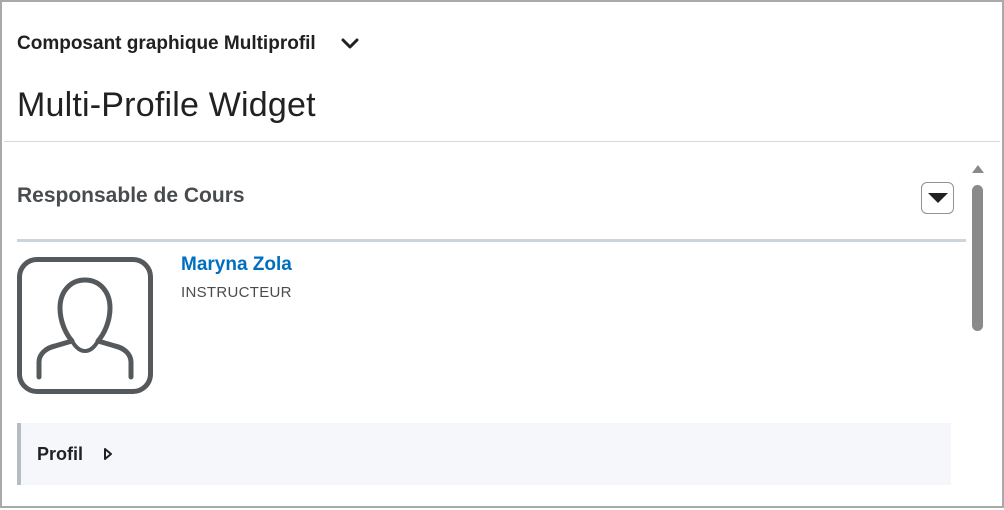  Describe the element at coordinates (60, 453) in the screenshot. I see `profile-label: Profil` at that location.